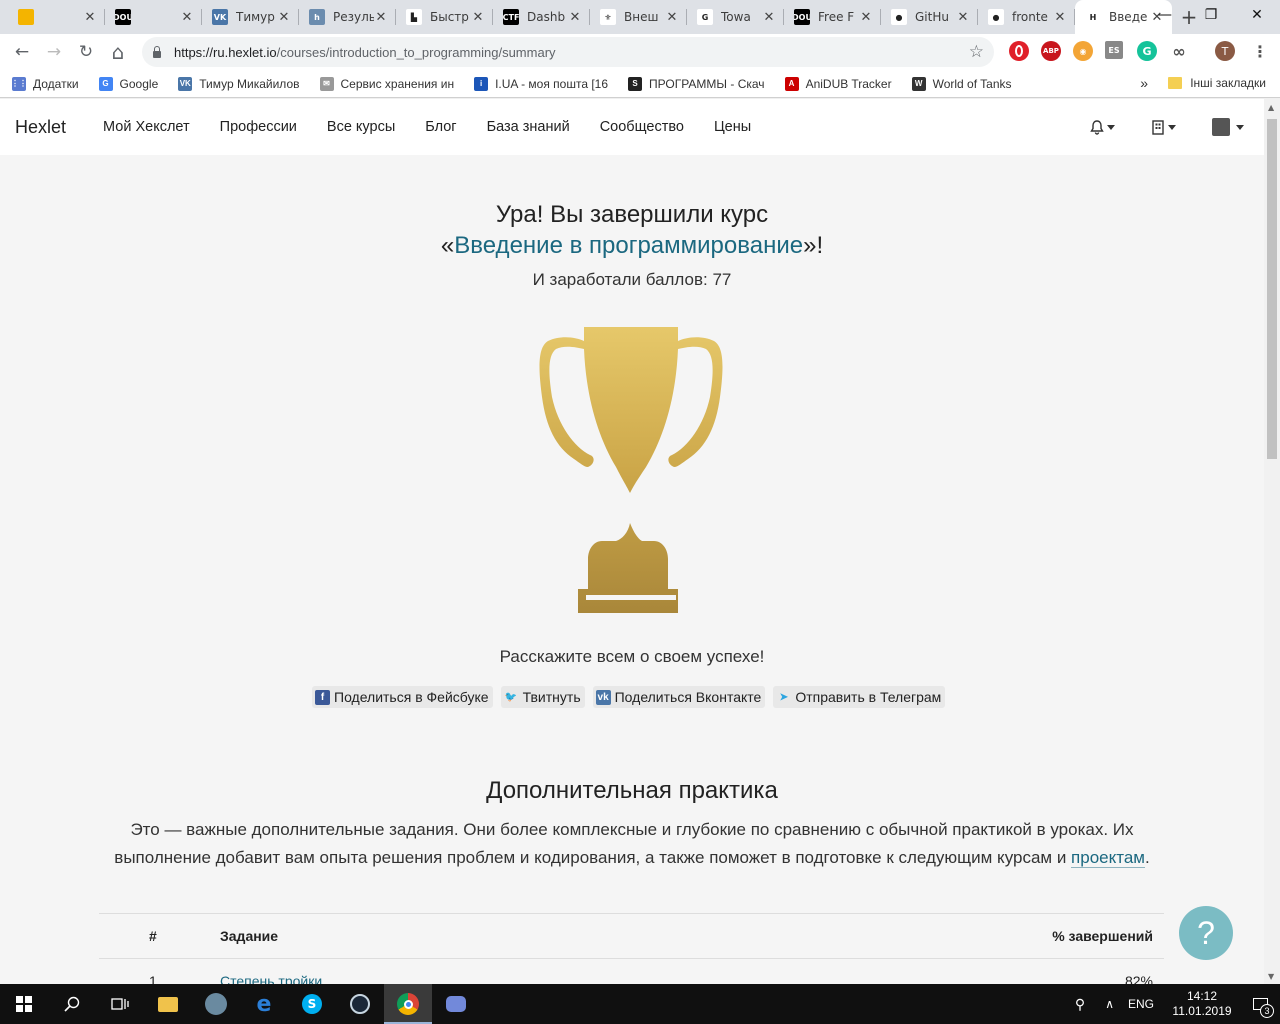 This screenshot has height=1024, width=1280. Describe the element at coordinates (1144, 83) in the screenshot. I see `bookmarks-overflow-button: »` at that location.